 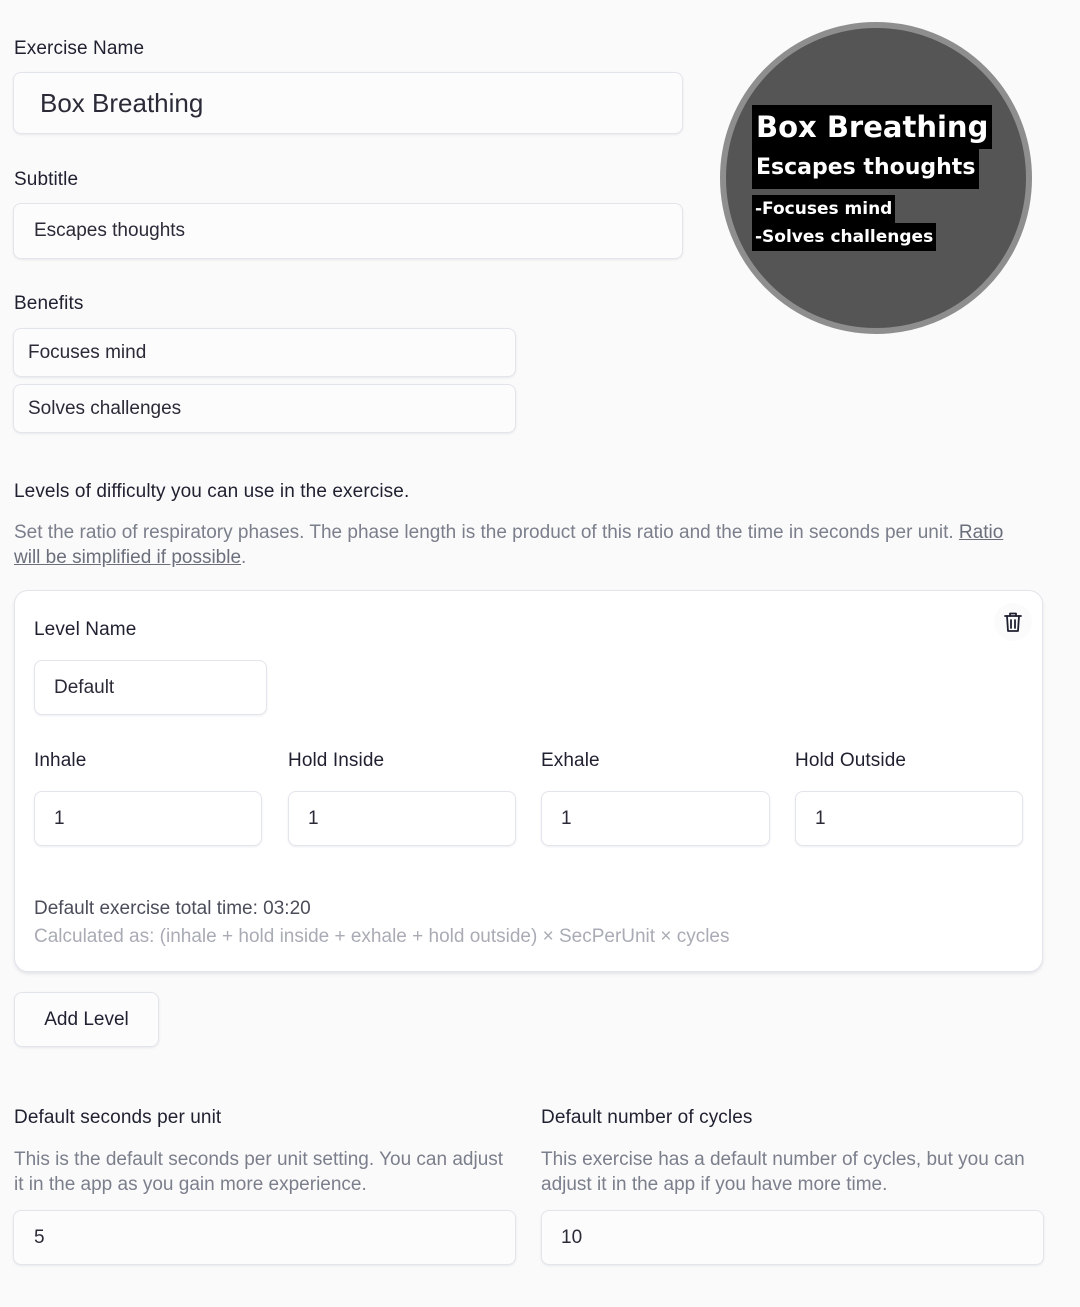 I want to click on benefit-input: Solves challenges, so click(x=264, y=408).